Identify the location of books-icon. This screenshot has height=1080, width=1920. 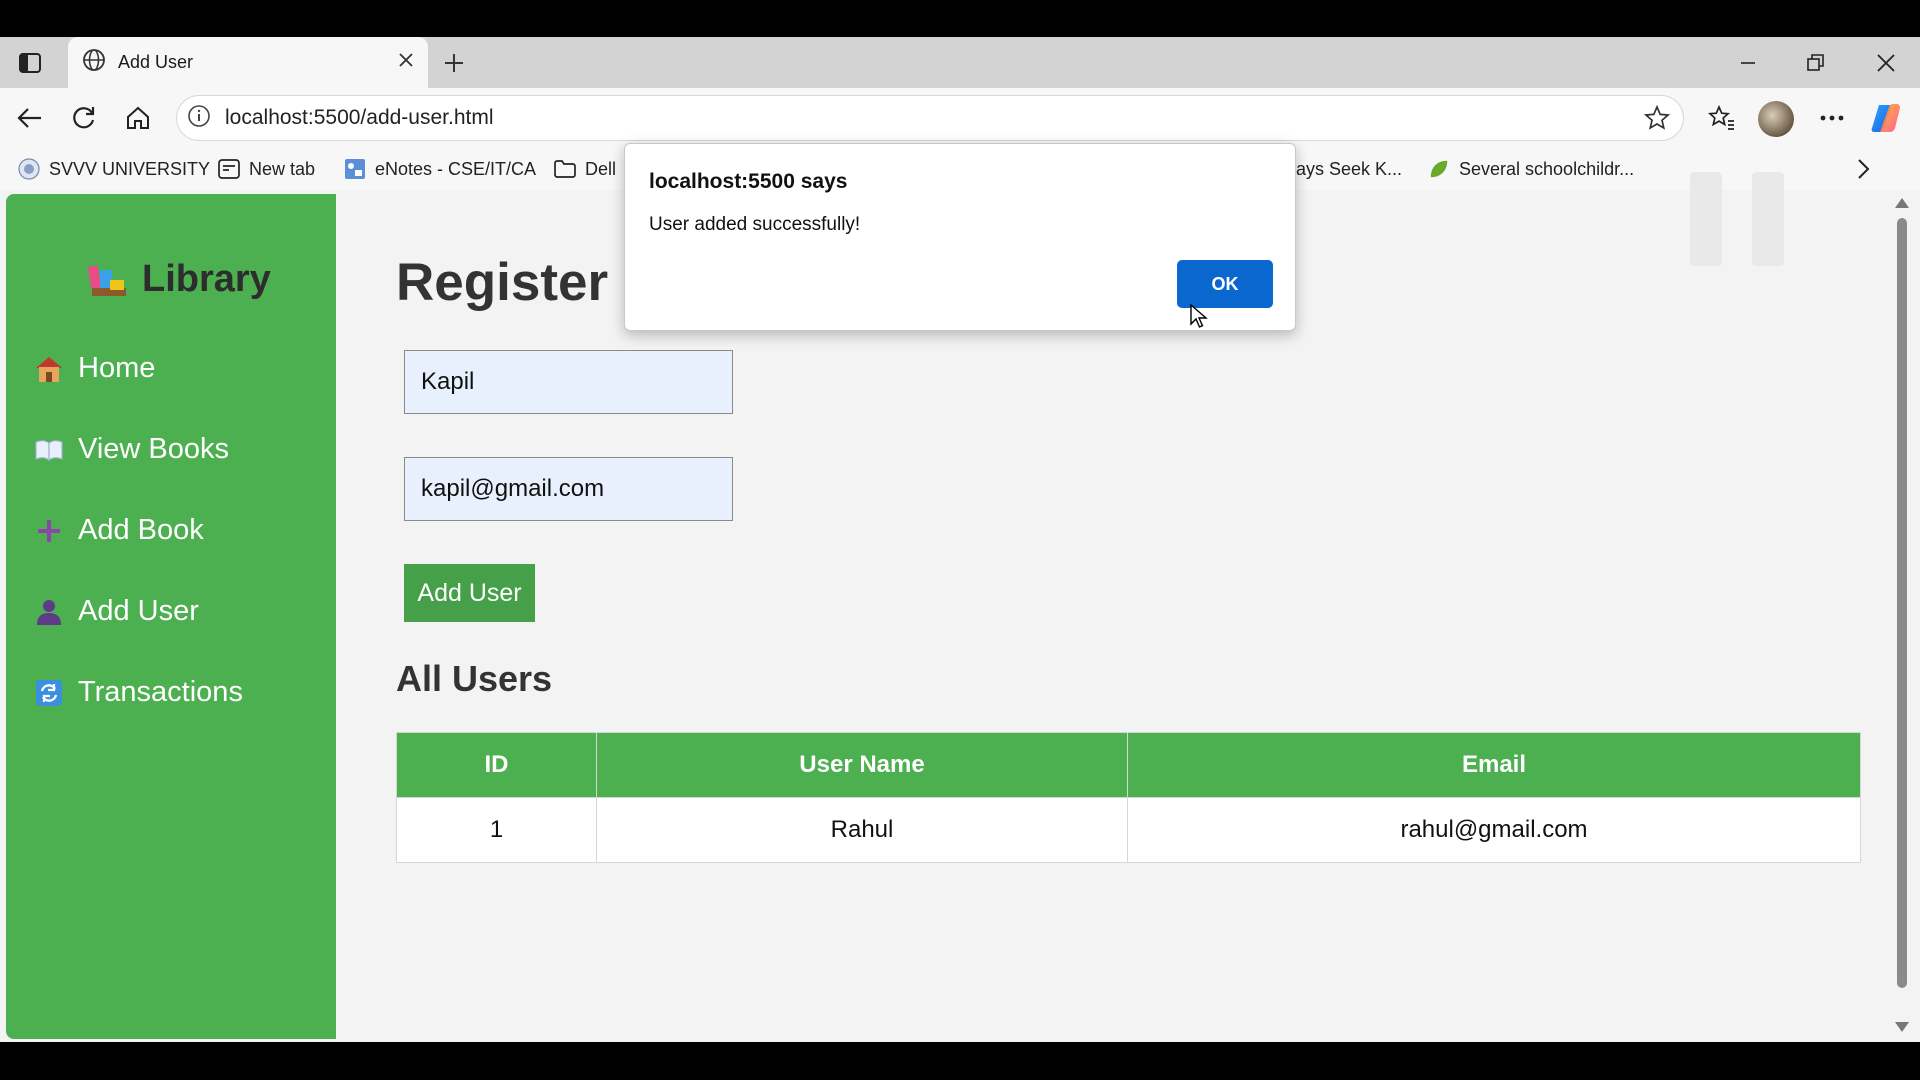
(107, 280).